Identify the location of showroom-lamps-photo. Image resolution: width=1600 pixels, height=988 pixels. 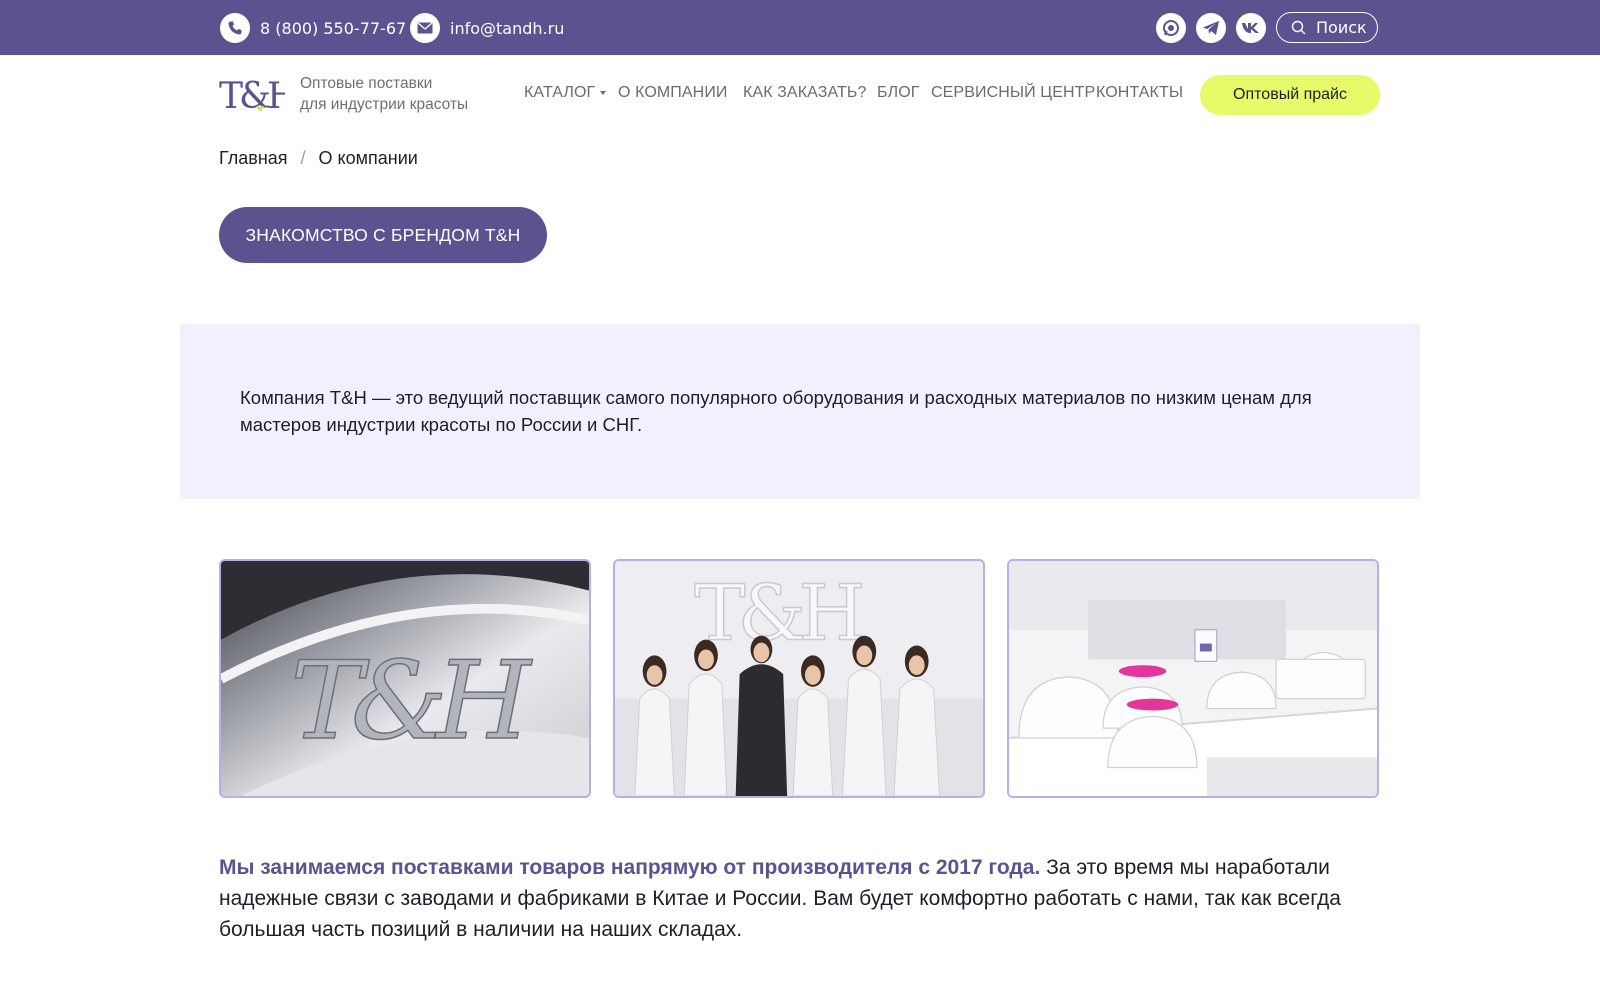
(1193, 678).